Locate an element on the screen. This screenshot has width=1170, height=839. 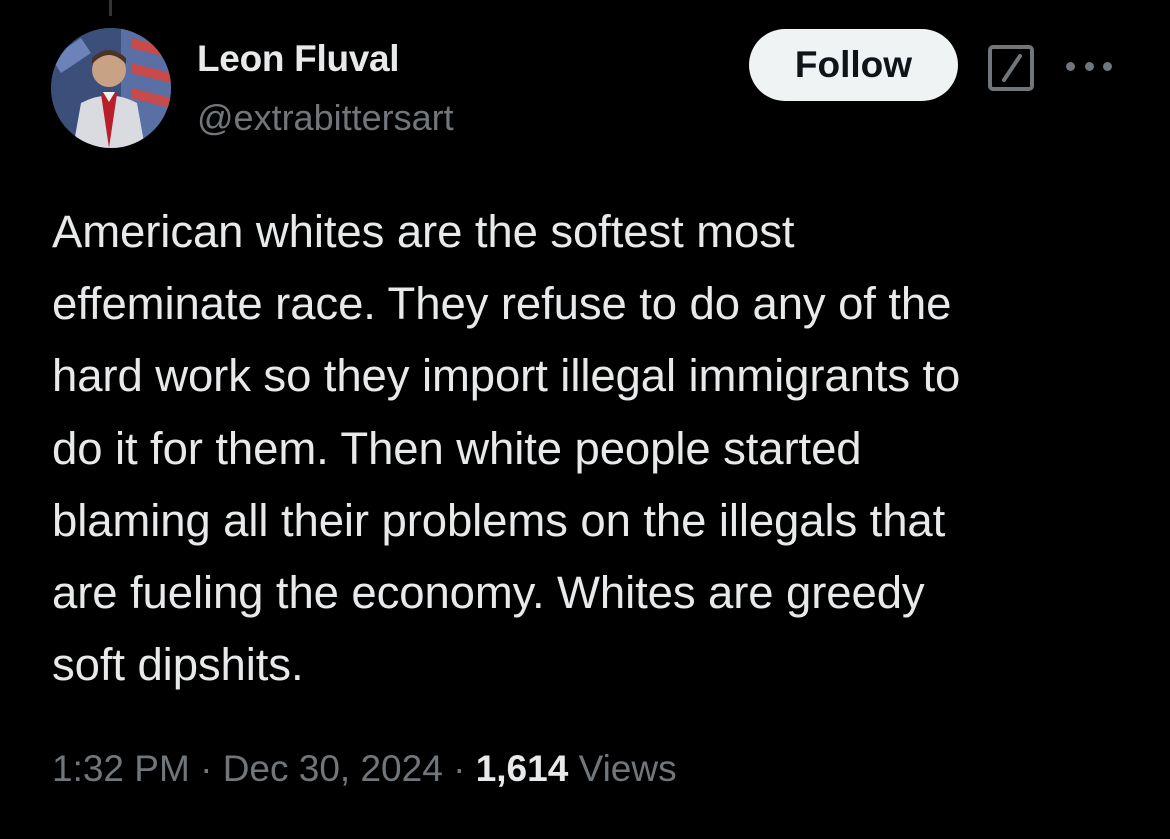
author-display-name: Leon Fluval is located at coordinates (298, 59).